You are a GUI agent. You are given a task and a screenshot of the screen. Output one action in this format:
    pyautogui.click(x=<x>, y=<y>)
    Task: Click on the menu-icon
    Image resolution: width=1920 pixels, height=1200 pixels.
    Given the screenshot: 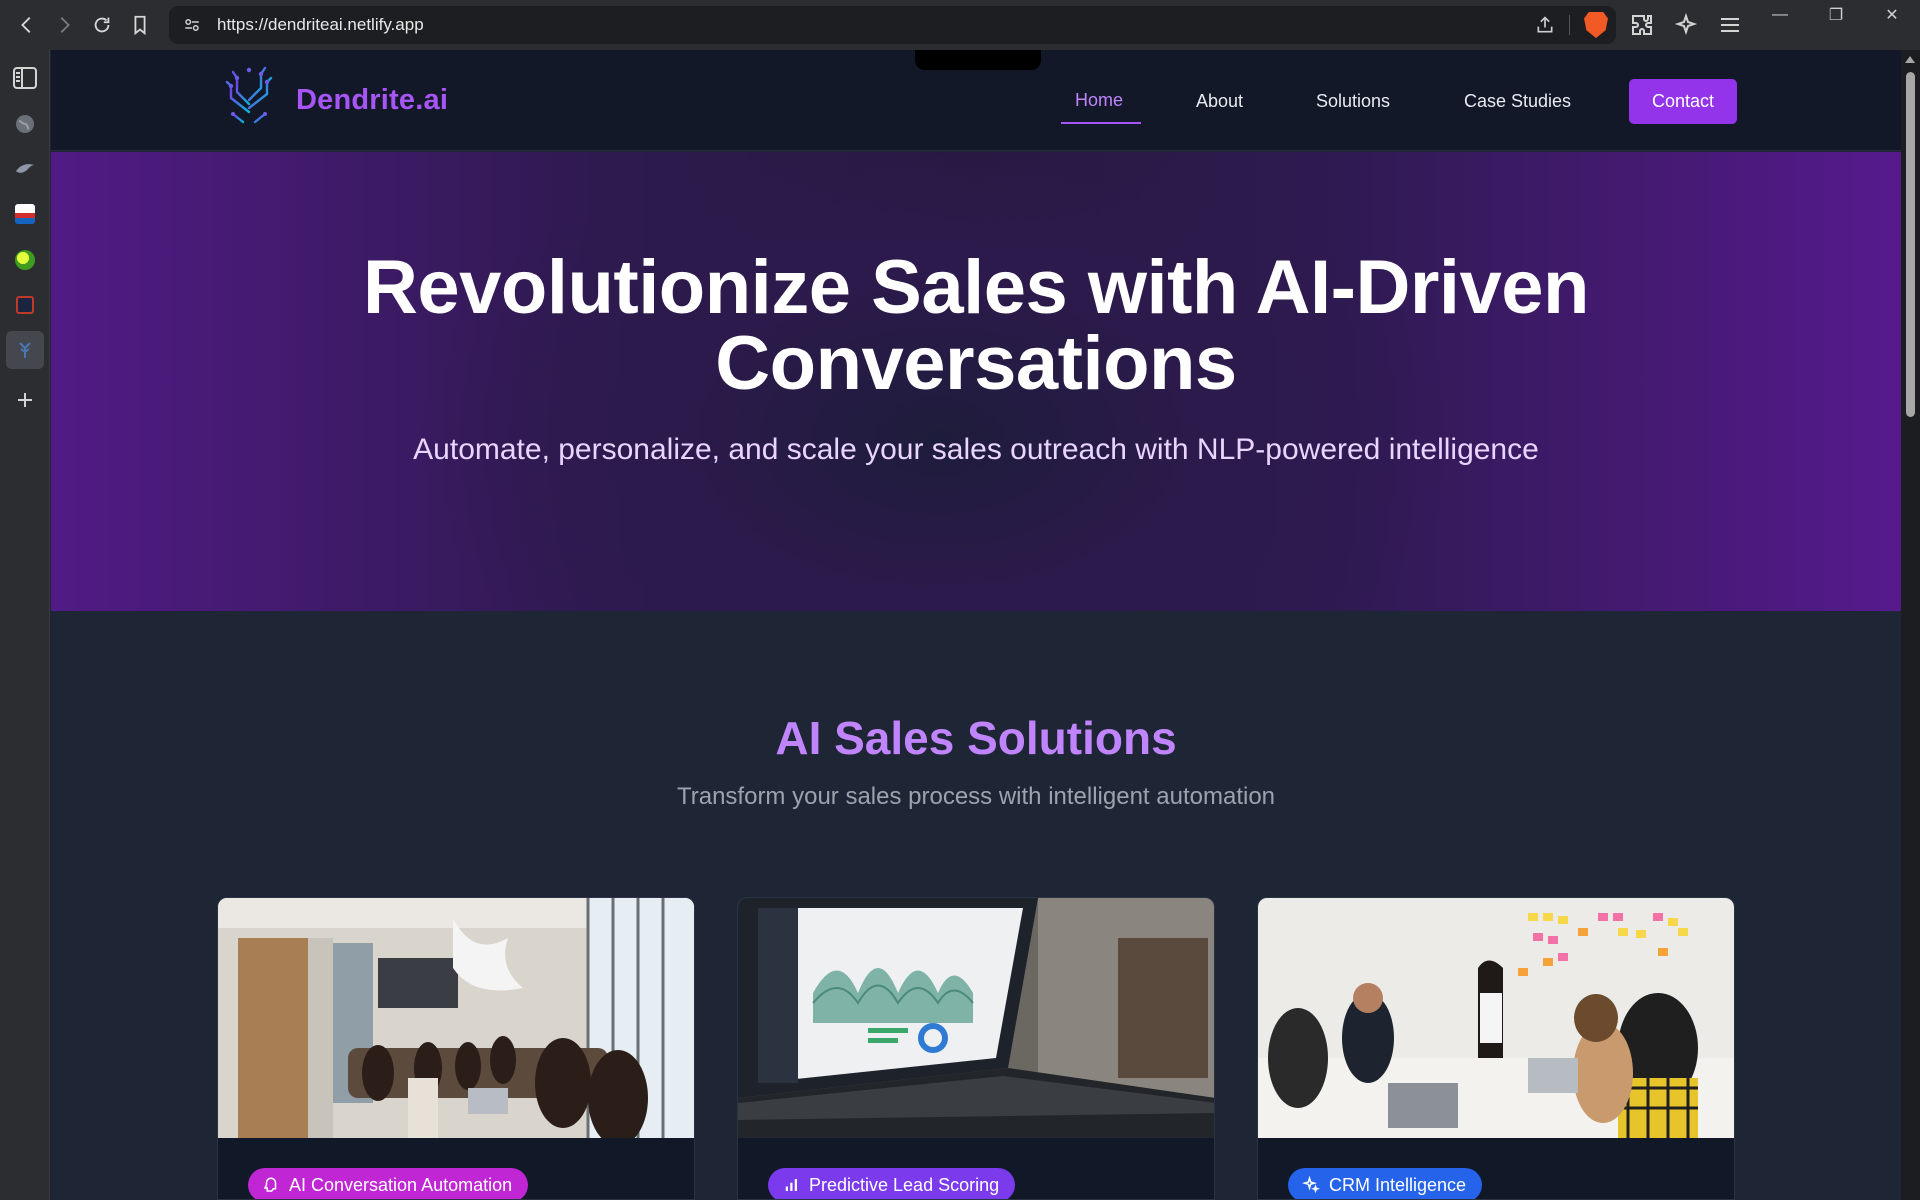 What is the action you would take?
    pyautogui.click(x=1730, y=25)
    